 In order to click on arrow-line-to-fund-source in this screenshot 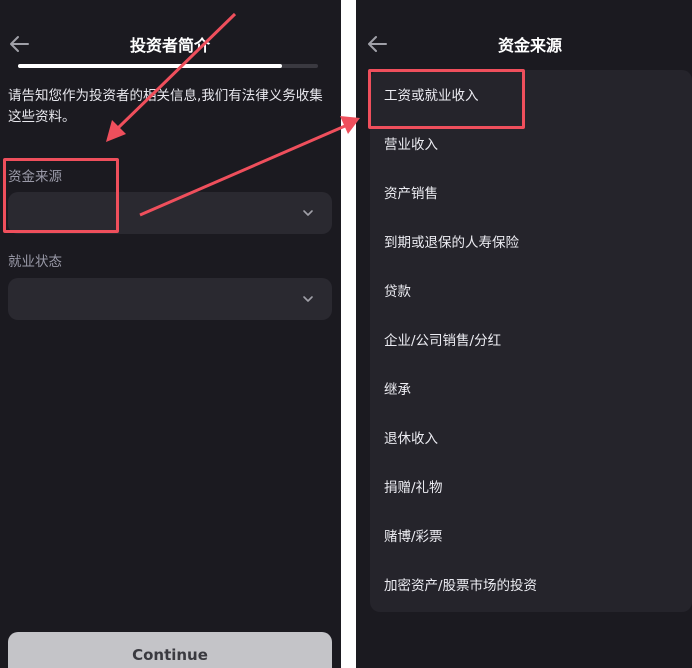, I will do `click(176, 71)`.